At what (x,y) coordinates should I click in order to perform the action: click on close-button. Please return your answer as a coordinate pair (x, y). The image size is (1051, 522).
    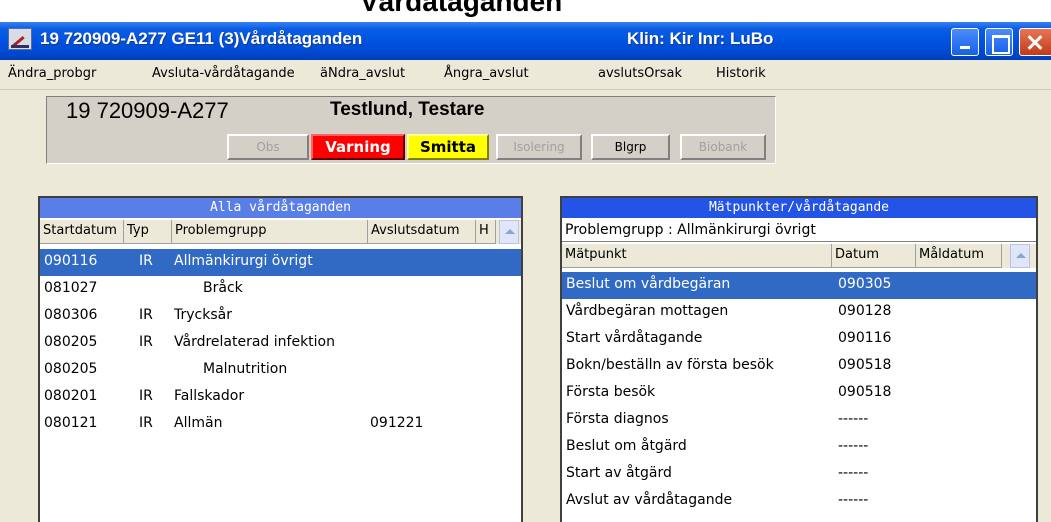
    Looking at the image, I should click on (1035, 42).